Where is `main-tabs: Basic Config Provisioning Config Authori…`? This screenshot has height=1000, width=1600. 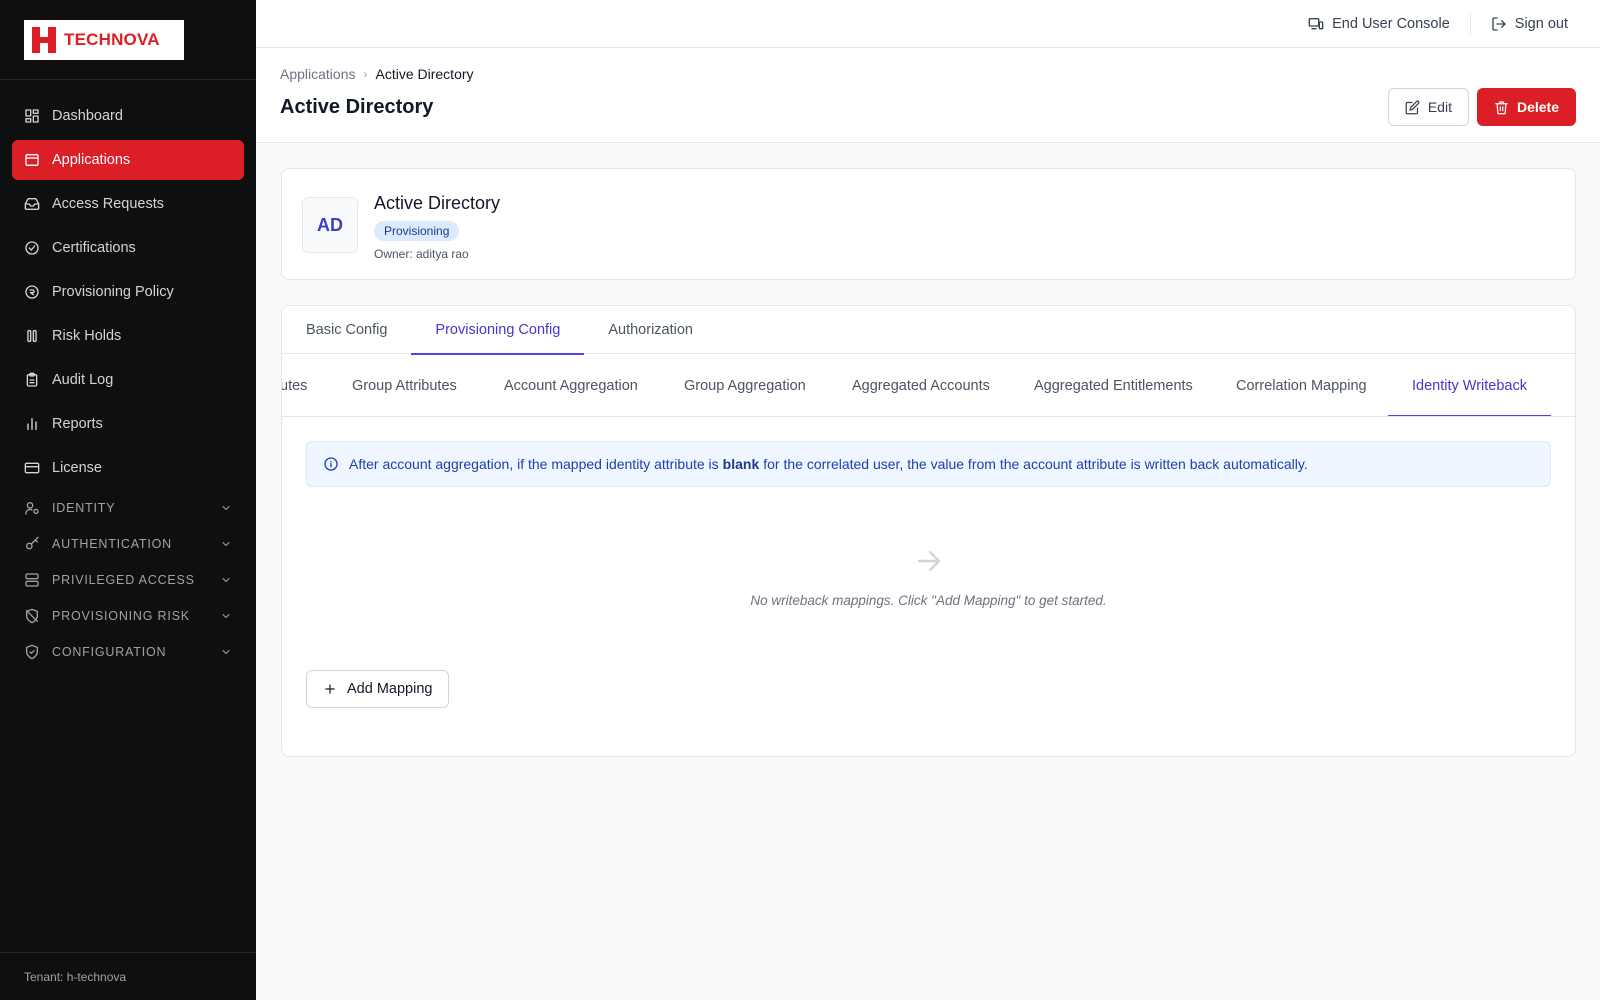 main-tabs: Basic Config Provisioning Config Authori… is located at coordinates (928, 330).